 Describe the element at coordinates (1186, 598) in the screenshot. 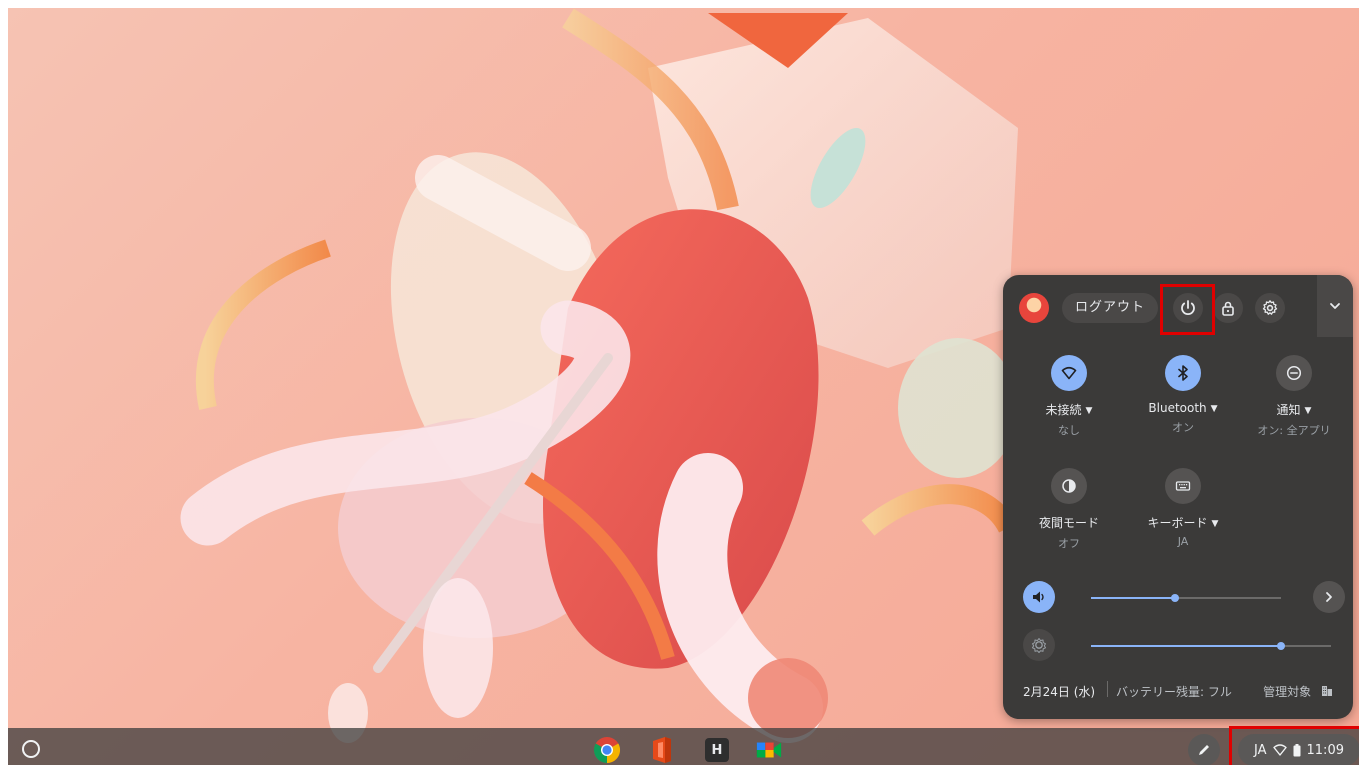

I see `volume-slider` at that location.